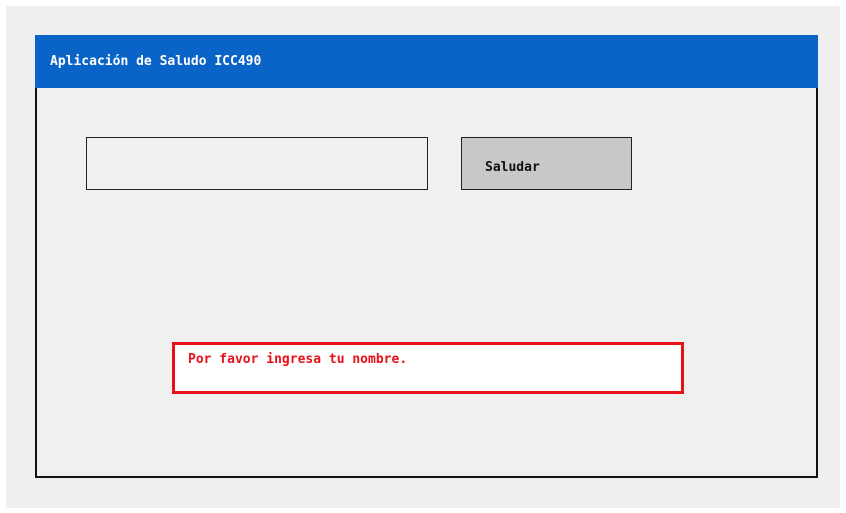 This screenshot has height=513, width=846. What do you see at coordinates (428, 368) in the screenshot?
I see `error-message: Por favor ingresa tu nombre.` at bounding box center [428, 368].